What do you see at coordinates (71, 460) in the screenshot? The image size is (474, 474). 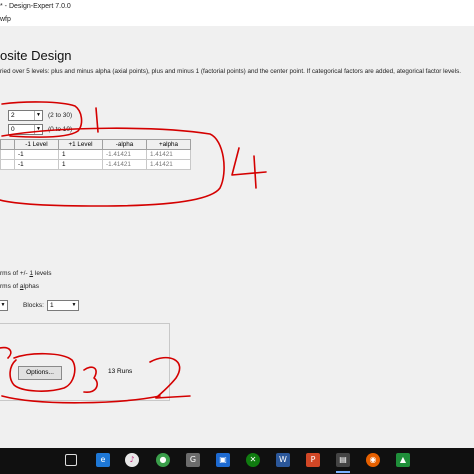 I see `taskview-icon` at bounding box center [71, 460].